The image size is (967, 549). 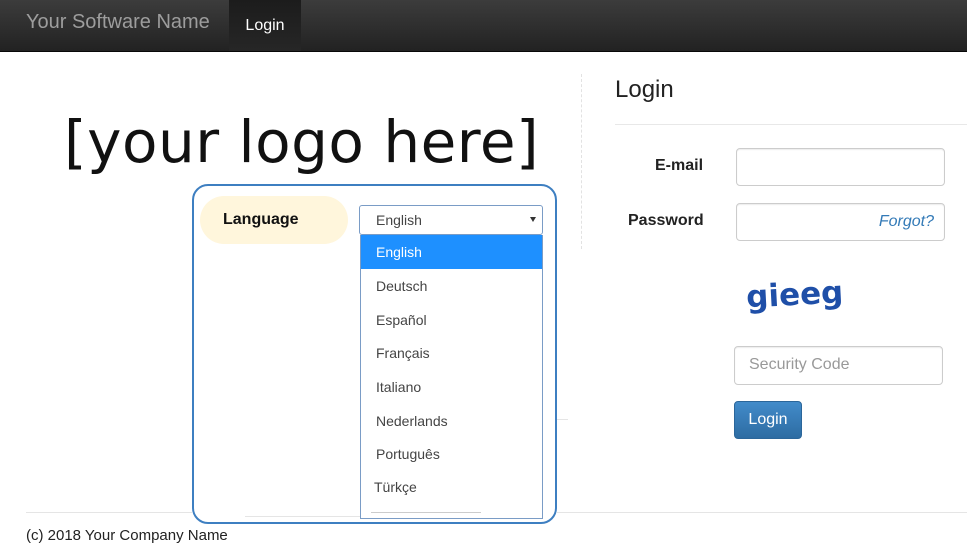 I want to click on language-option-nederlands: Nederlands, so click(x=451, y=421).